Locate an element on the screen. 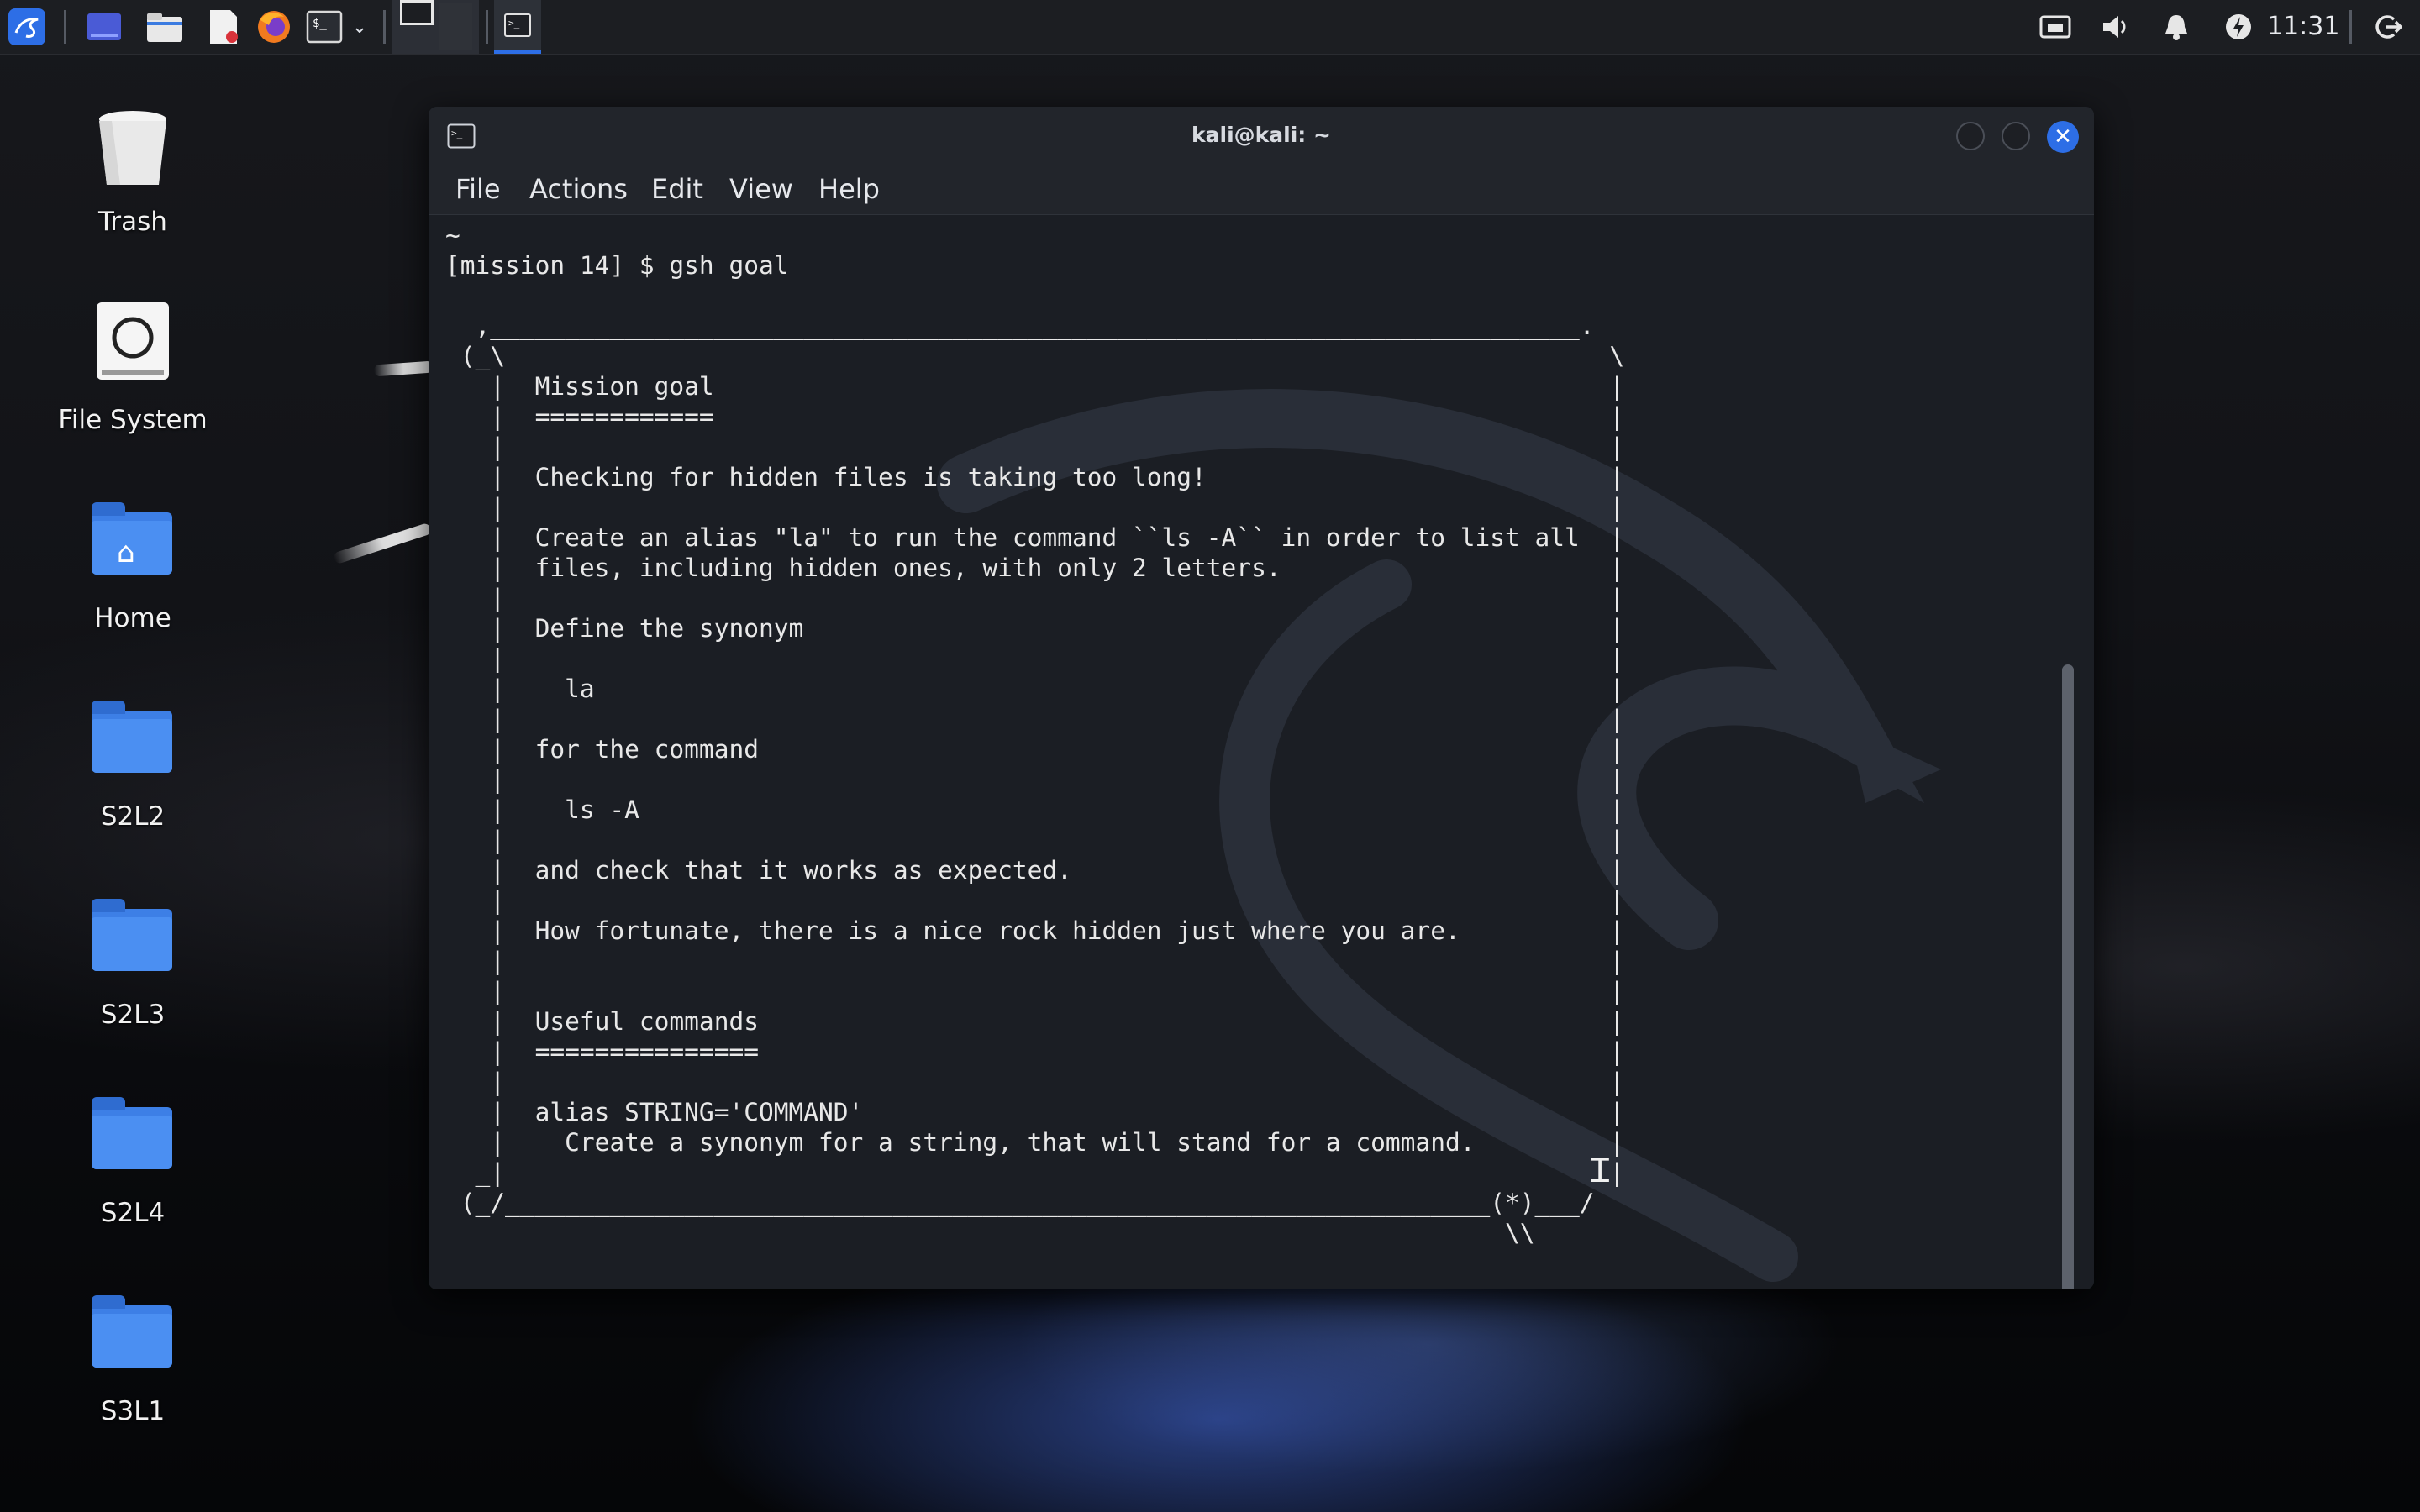  desktop-item-s3l1: S3L1 is located at coordinates (133, 1358).